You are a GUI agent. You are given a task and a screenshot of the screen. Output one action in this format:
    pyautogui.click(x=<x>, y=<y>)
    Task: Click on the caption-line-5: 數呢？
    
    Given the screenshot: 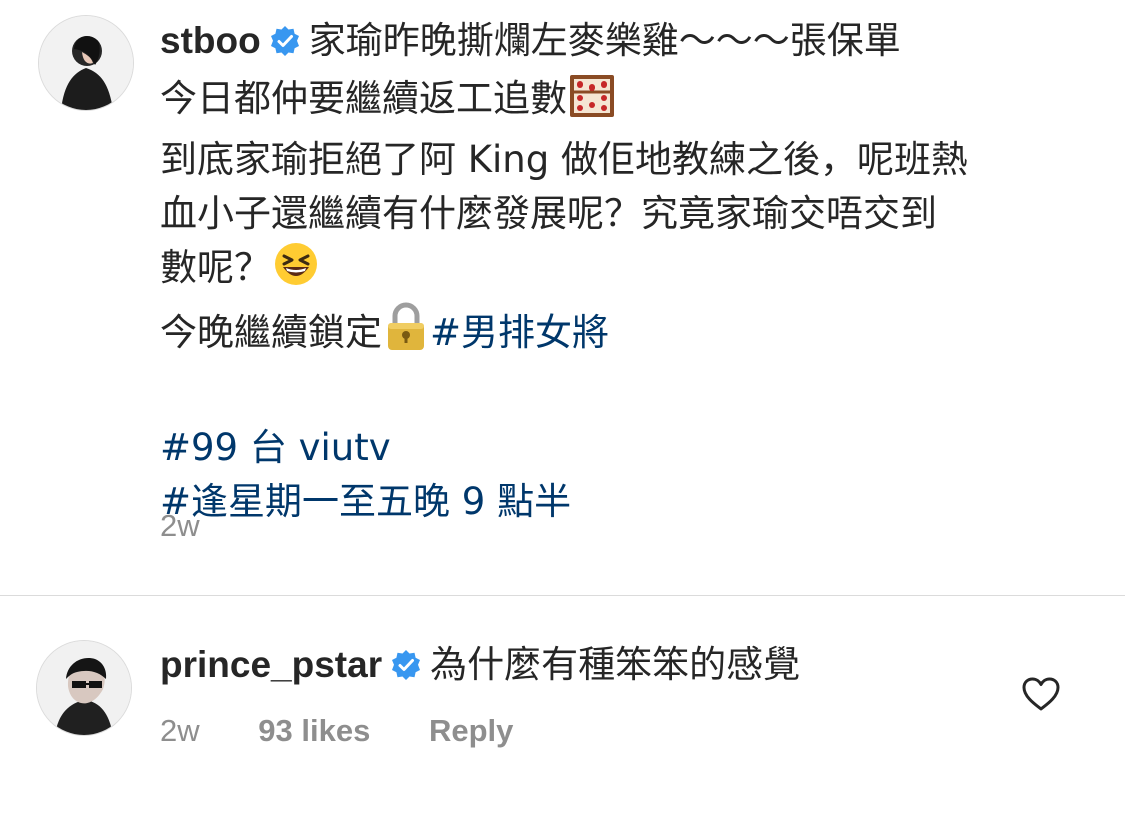 What is the action you would take?
    pyautogui.click(x=625, y=271)
    